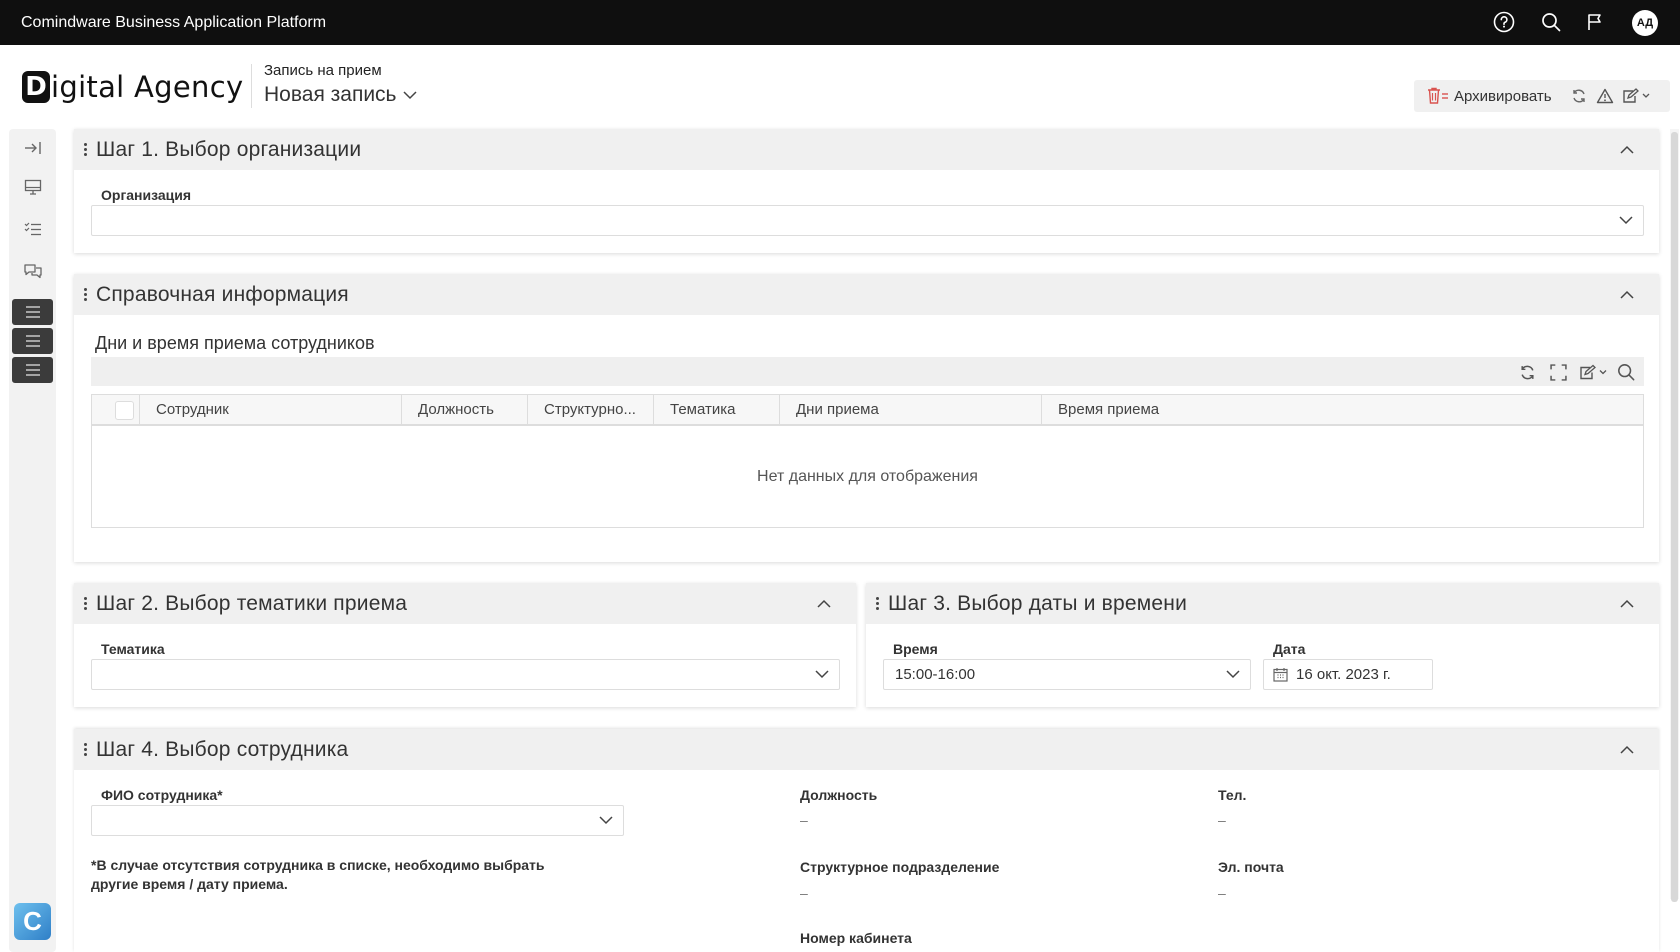 Image resolution: width=1680 pixels, height=952 pixels. I want to click on column-position: Должность, so click(465, 409).